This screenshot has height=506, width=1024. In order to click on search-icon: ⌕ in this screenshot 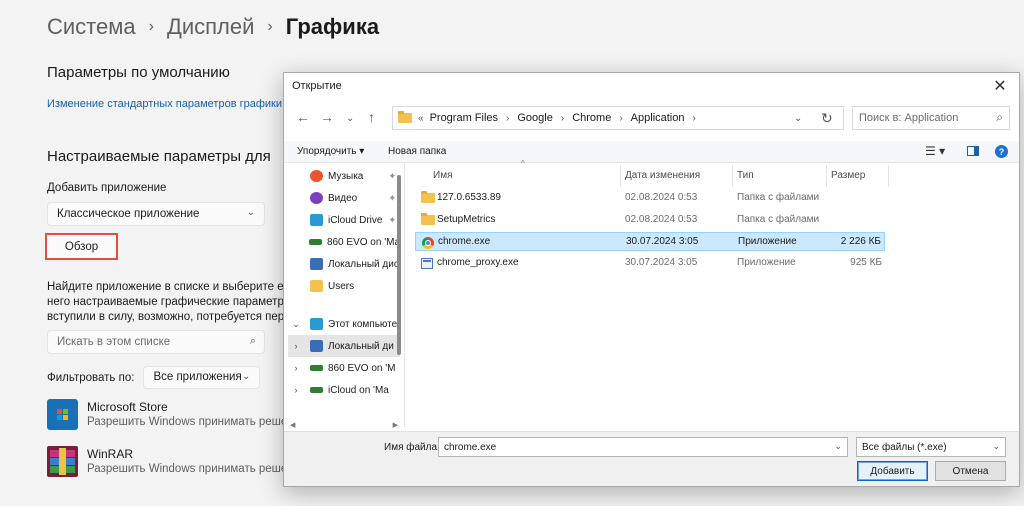, I will do `click(252, 341)`.